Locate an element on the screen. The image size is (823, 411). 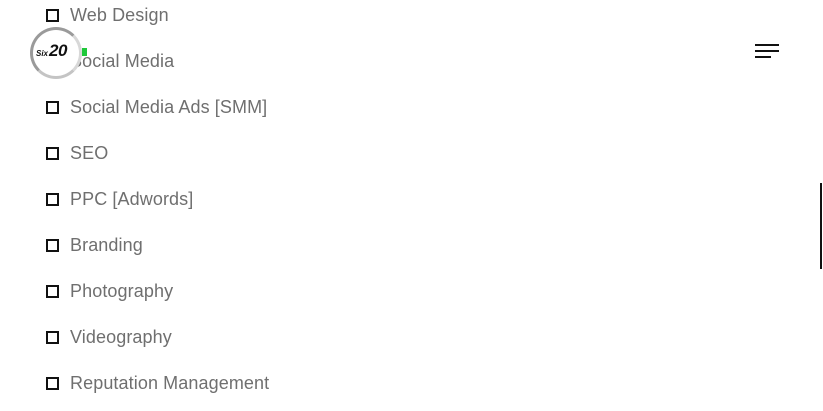
list-item: Social Media Ads [SMM] is located at coordinates (157, 107).